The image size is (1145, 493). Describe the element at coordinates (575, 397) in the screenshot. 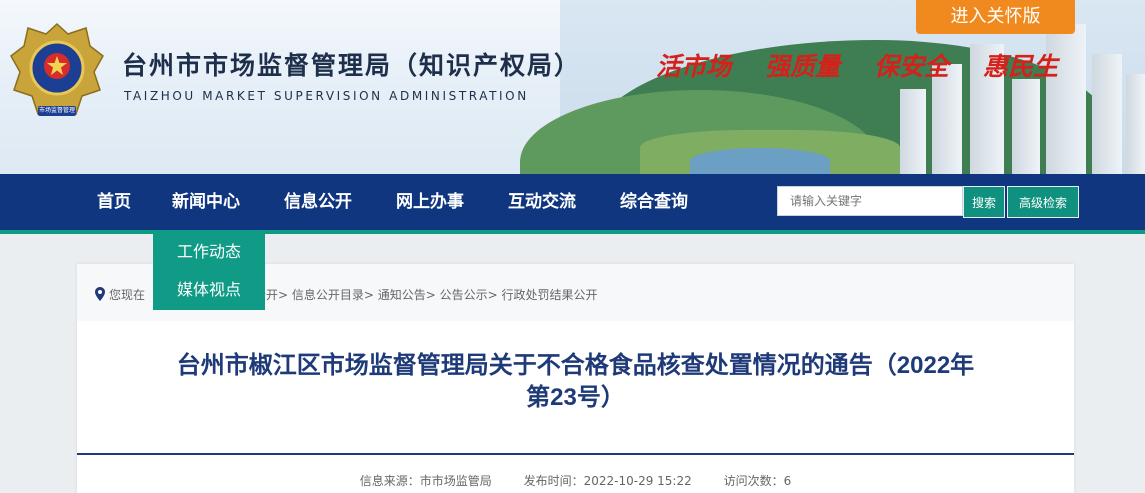

I see `article-title-line-2: 第23号）` at that location.